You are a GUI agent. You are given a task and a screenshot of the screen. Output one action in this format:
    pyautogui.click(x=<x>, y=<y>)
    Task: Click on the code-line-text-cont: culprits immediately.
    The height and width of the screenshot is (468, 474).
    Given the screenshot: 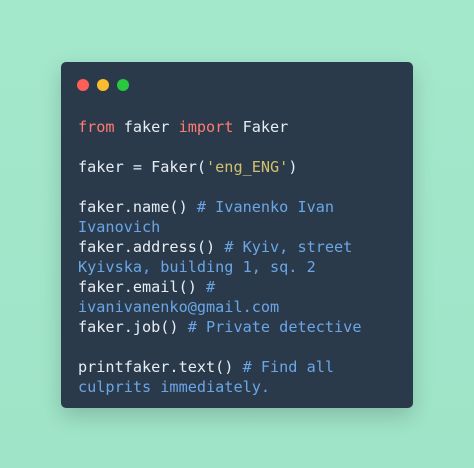 What is the action you would take?
    pyautogui.click(x=239, y=387)
    